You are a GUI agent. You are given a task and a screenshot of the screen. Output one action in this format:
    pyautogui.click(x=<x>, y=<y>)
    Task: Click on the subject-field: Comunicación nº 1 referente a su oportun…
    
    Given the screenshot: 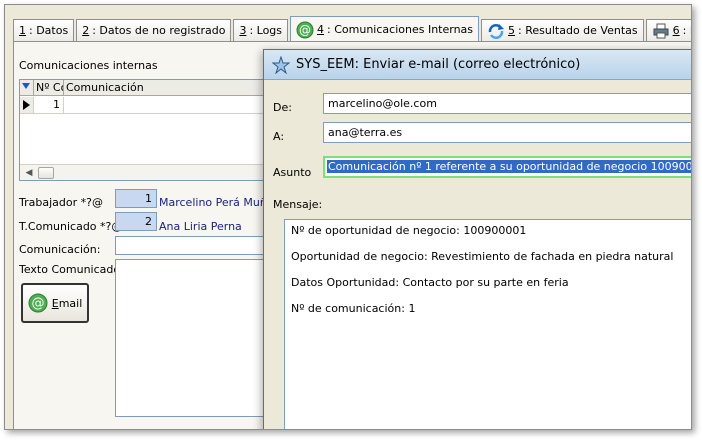 What is the action you would take?
    pyautogui.click(x=507, y=167)
    